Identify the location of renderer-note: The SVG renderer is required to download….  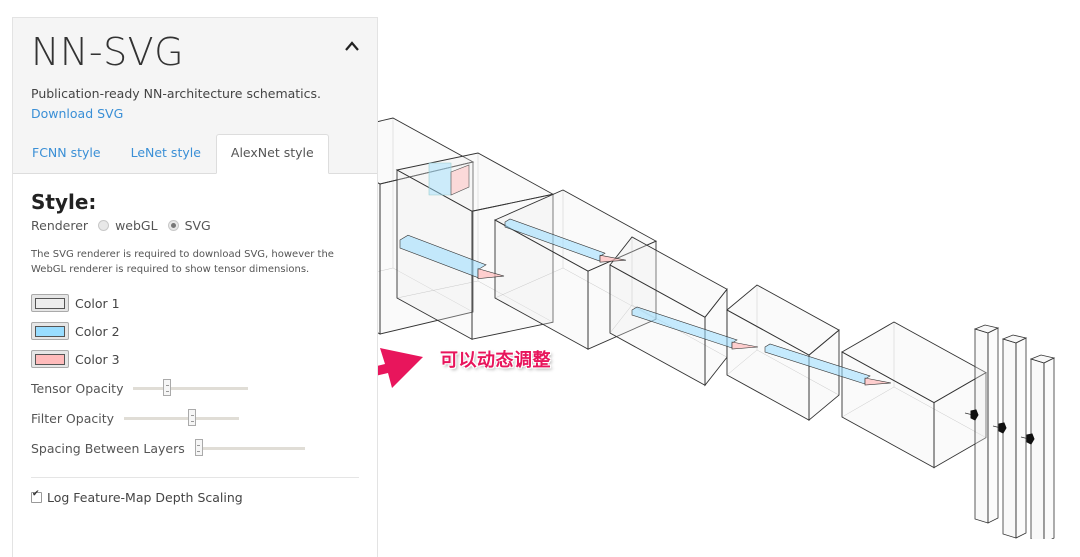
(182, 262).